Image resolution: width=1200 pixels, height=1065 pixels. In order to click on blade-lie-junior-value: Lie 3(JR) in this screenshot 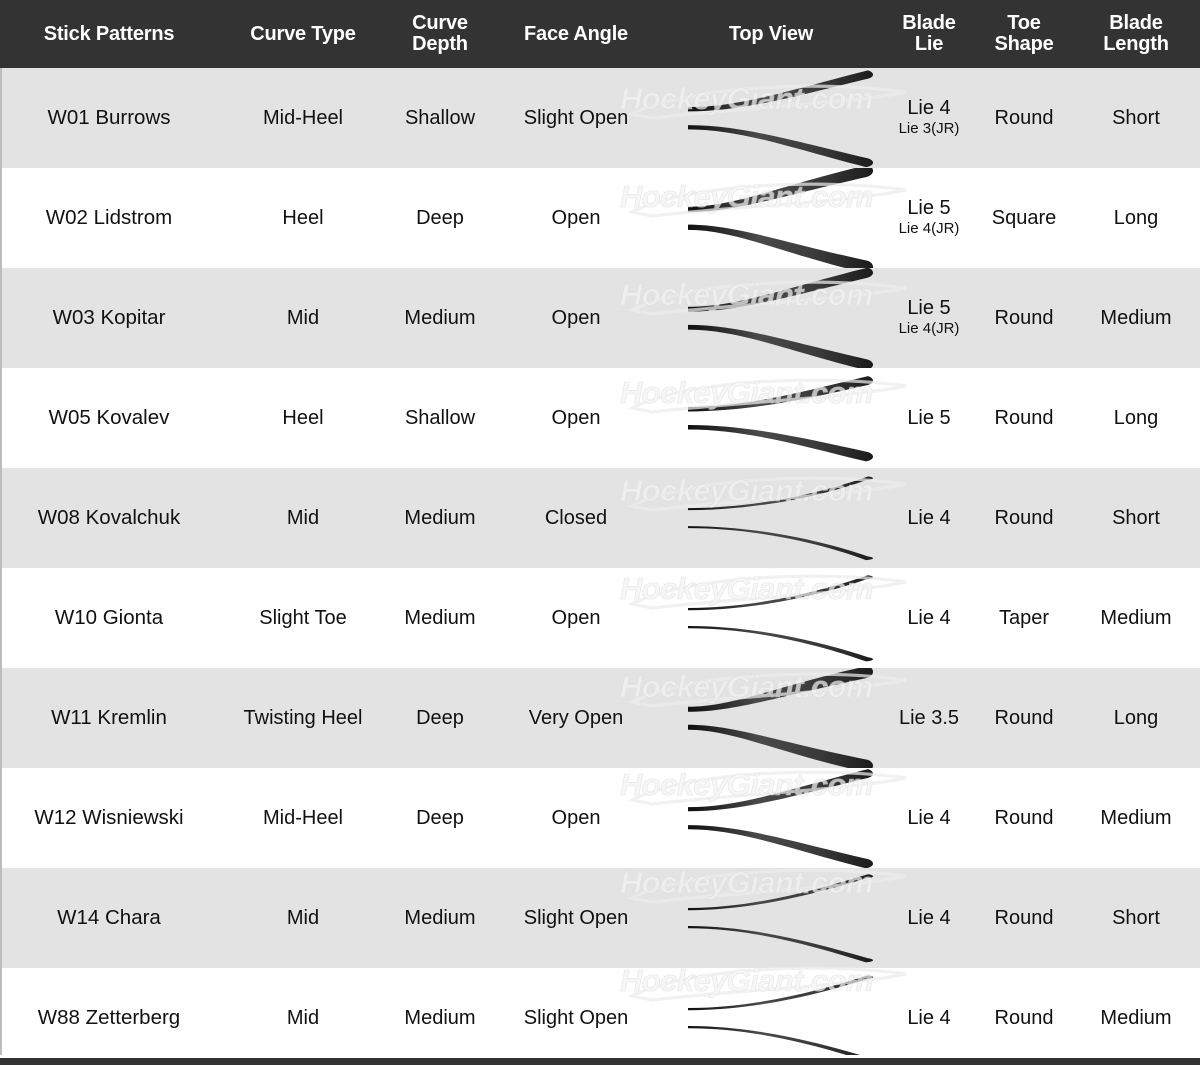, I will do `click(929, 128)`.